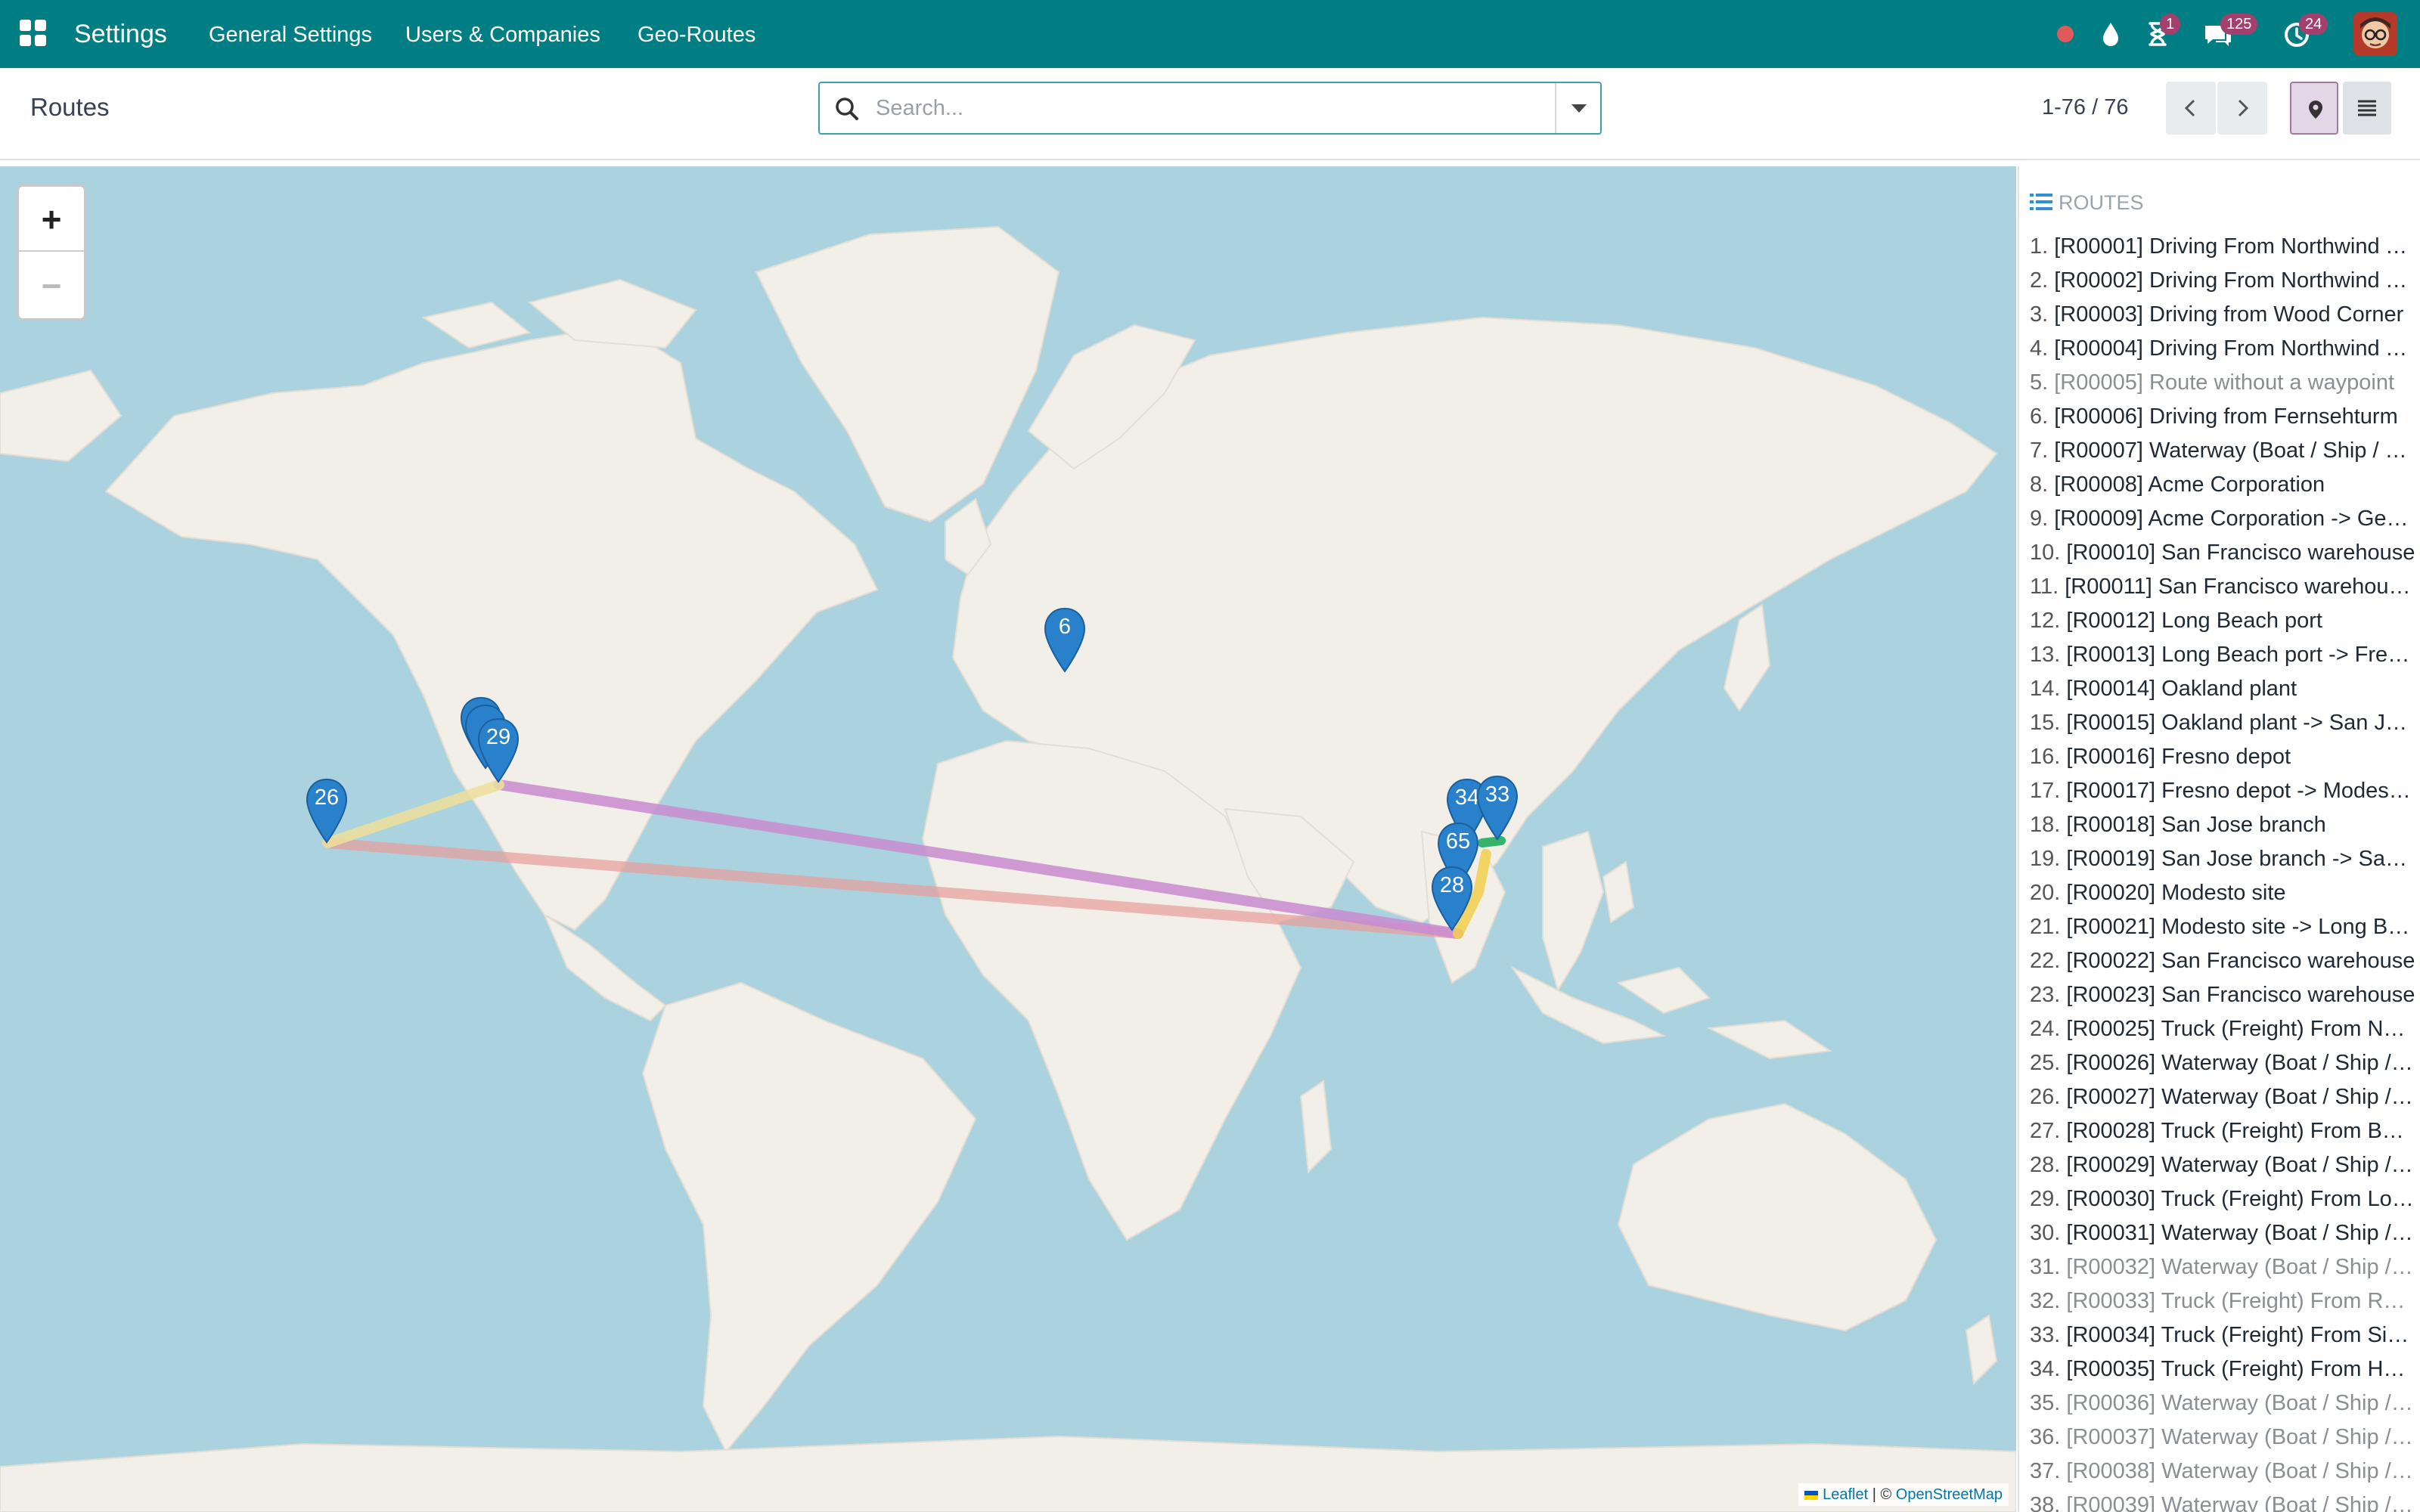 The height and width of the screenshot is (1512, 2420). Describe the element at coordinates (2039, 315) in the screenshot. I see `route-number: 3.` at that location.